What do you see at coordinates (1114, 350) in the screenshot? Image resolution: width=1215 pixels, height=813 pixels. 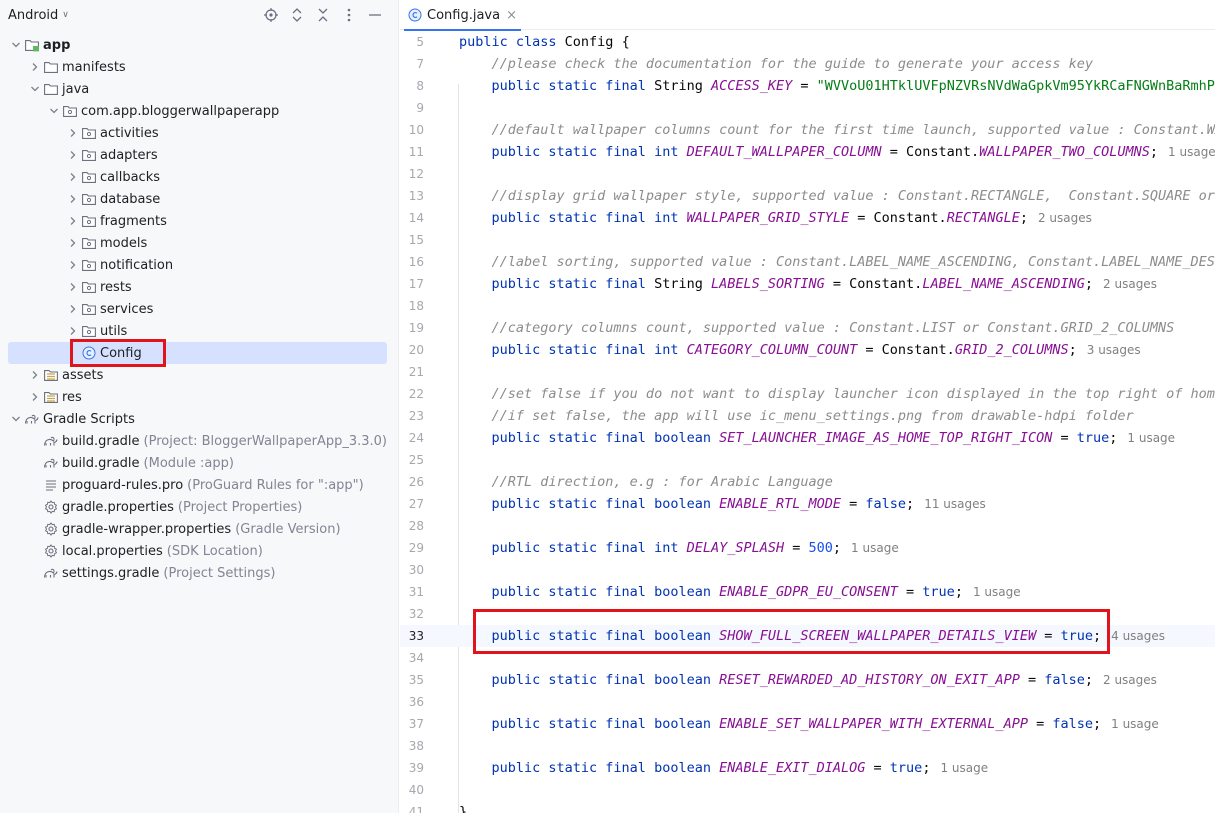 I see `usages-hint: 3 usages` at bounding box center [1114, 350].